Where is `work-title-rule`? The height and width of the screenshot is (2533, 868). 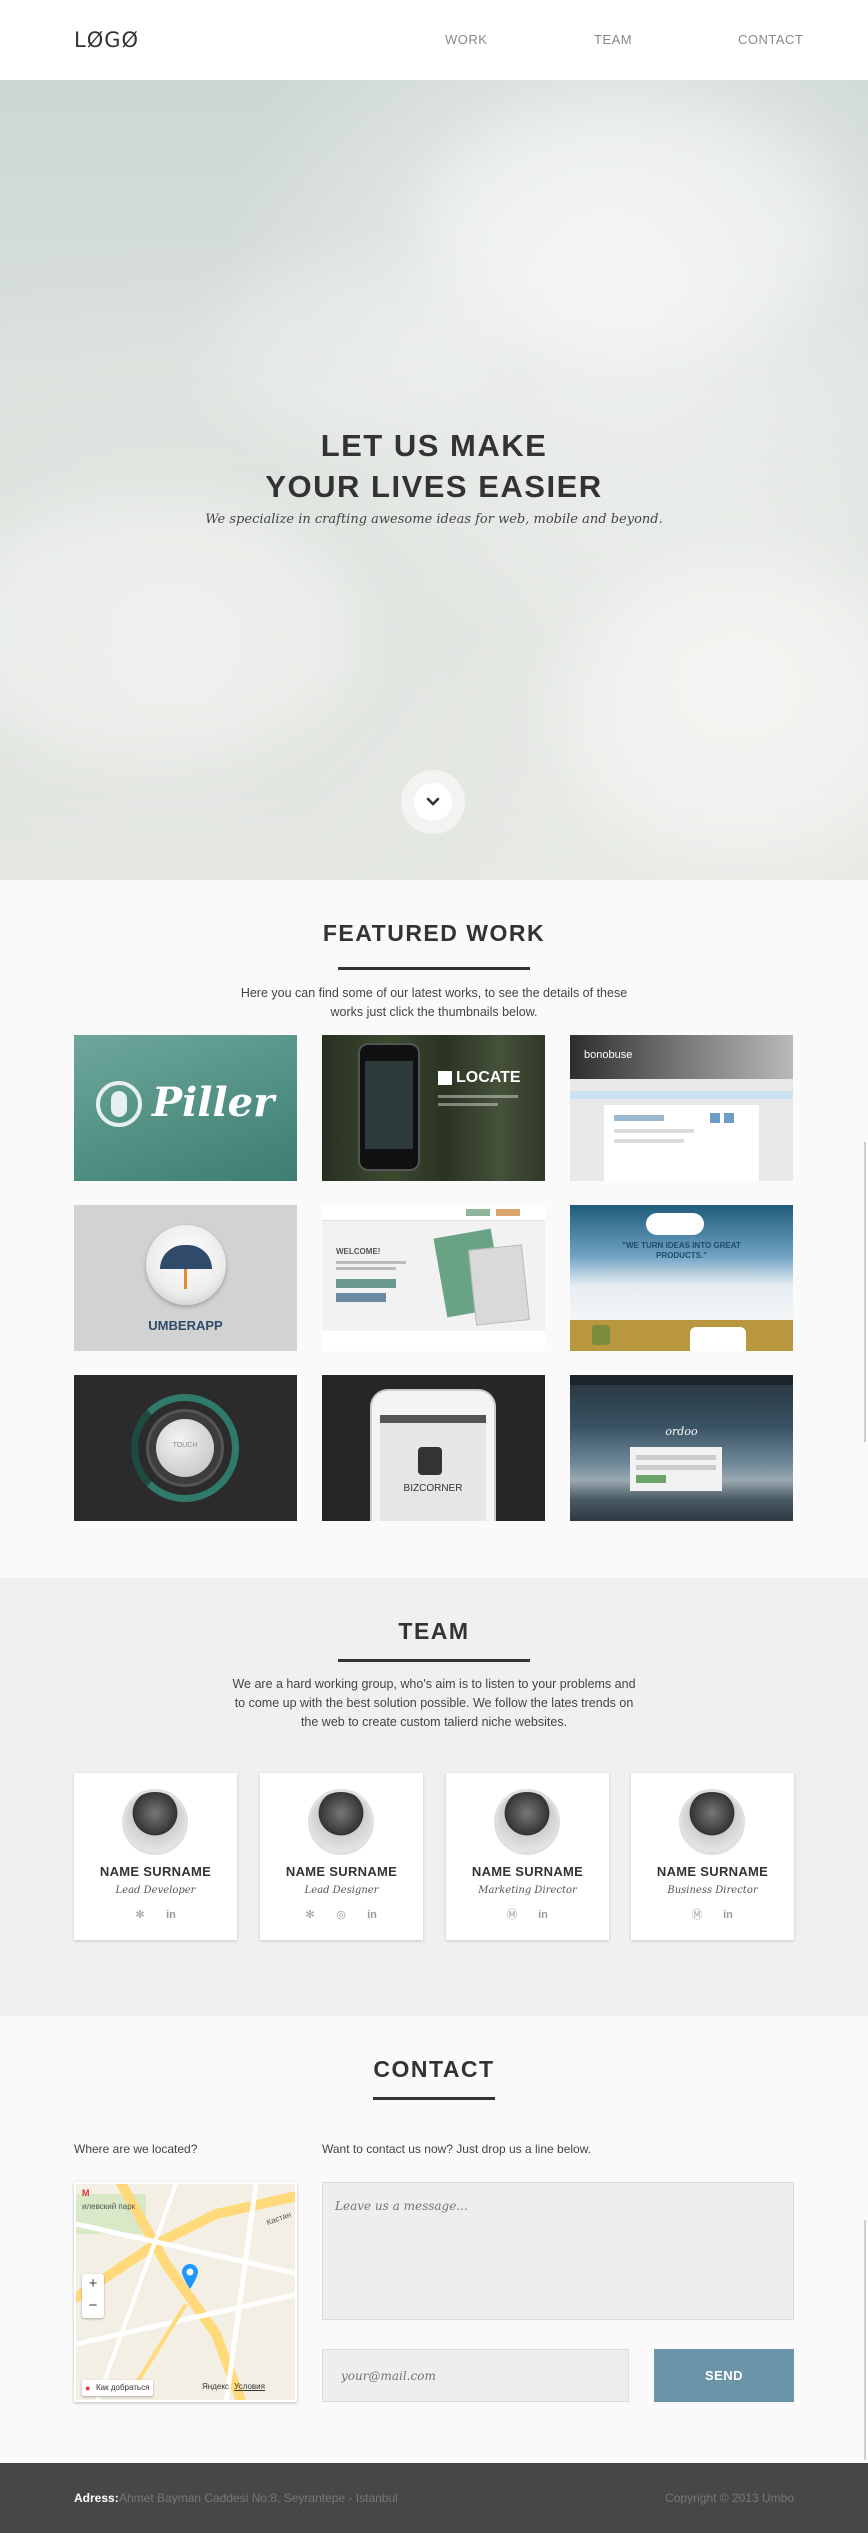
work-title-rule is located at coordinates (434, 968).